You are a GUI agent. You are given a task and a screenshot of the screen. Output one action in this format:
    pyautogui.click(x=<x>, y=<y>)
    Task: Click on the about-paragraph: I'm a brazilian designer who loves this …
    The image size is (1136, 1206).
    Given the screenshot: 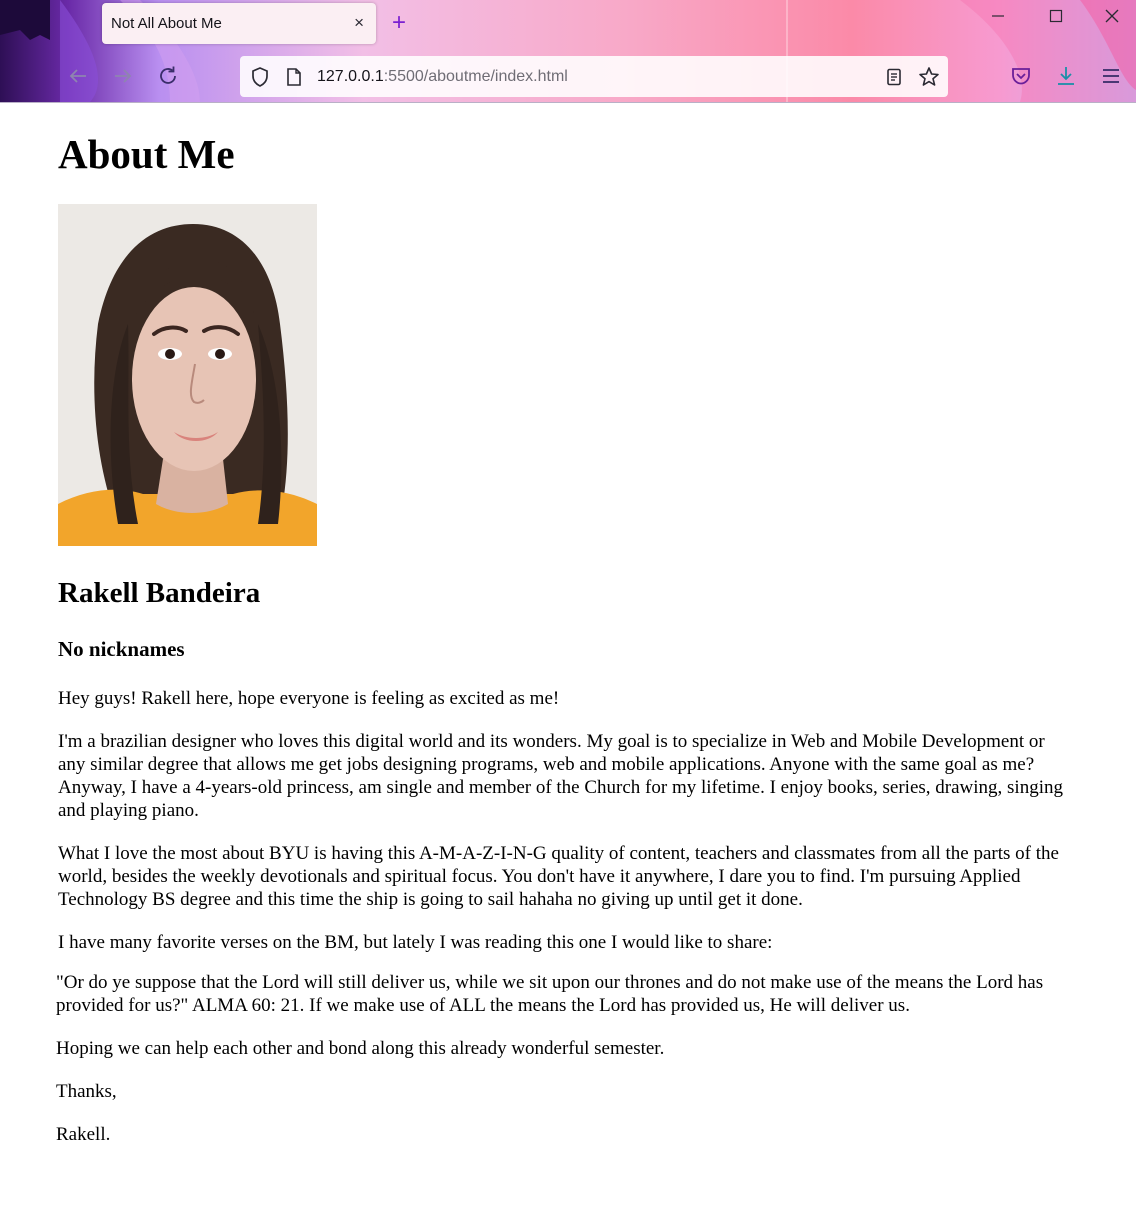 What is the action you would take?
    pyautogui.click(x=560, y=776)
    